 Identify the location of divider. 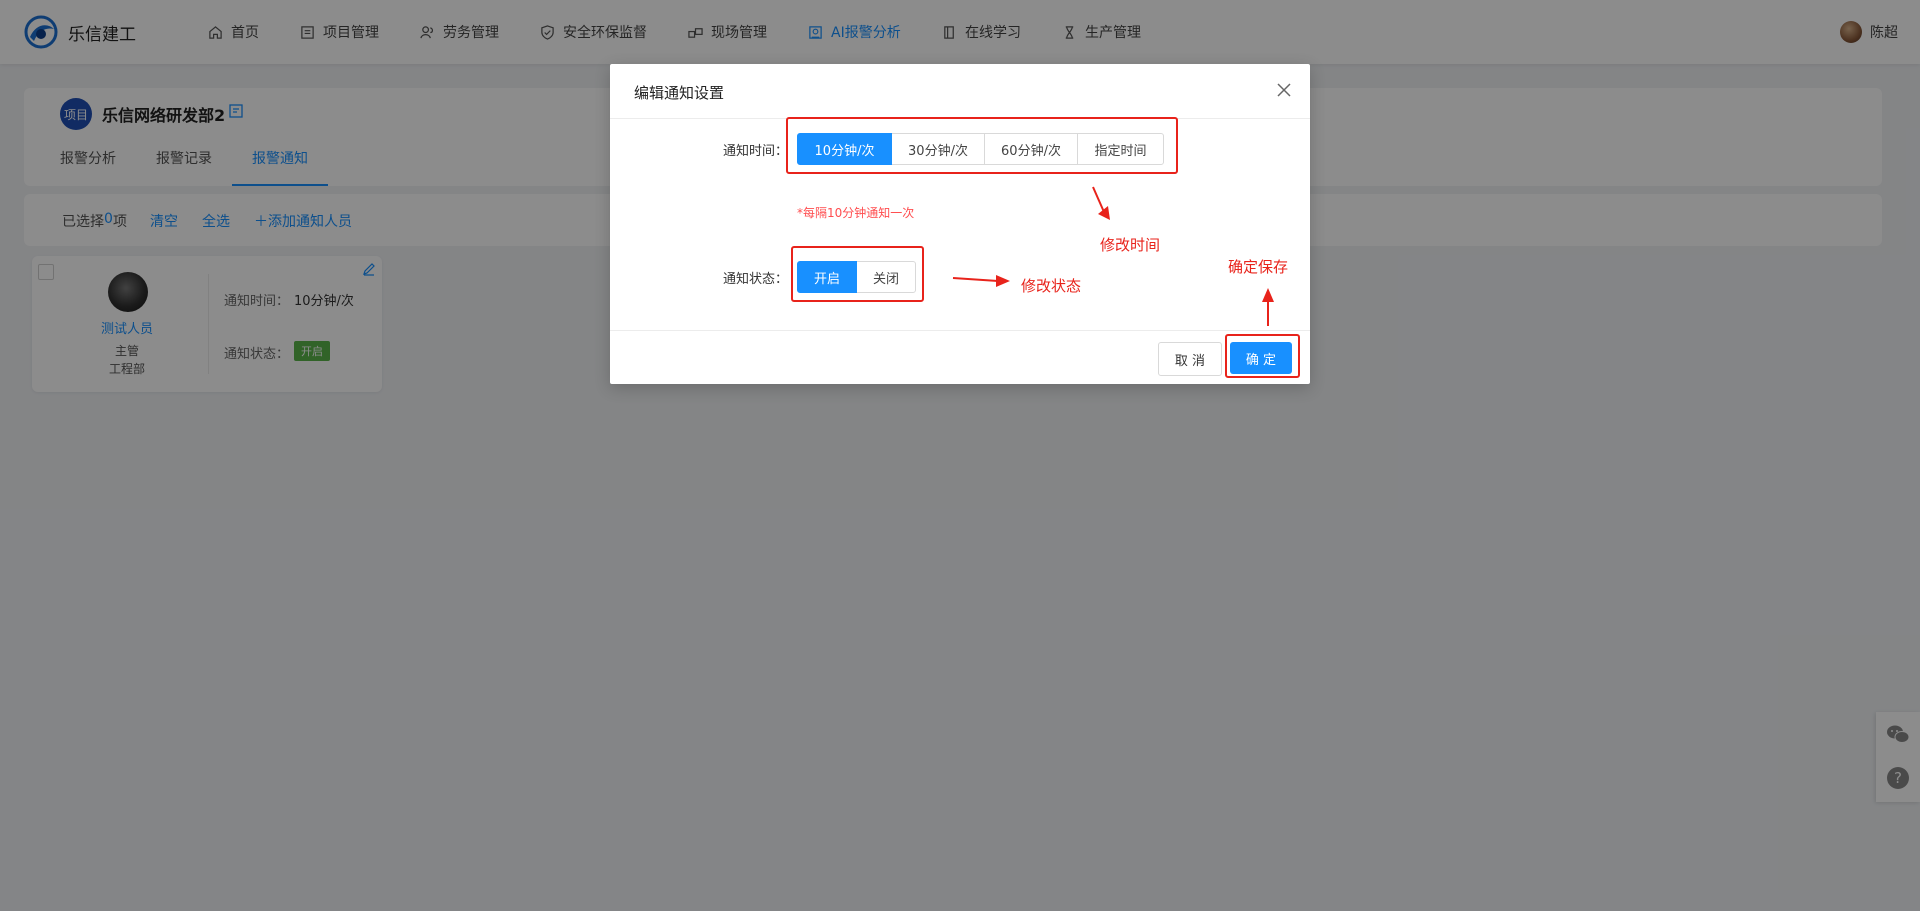
(960, 330).